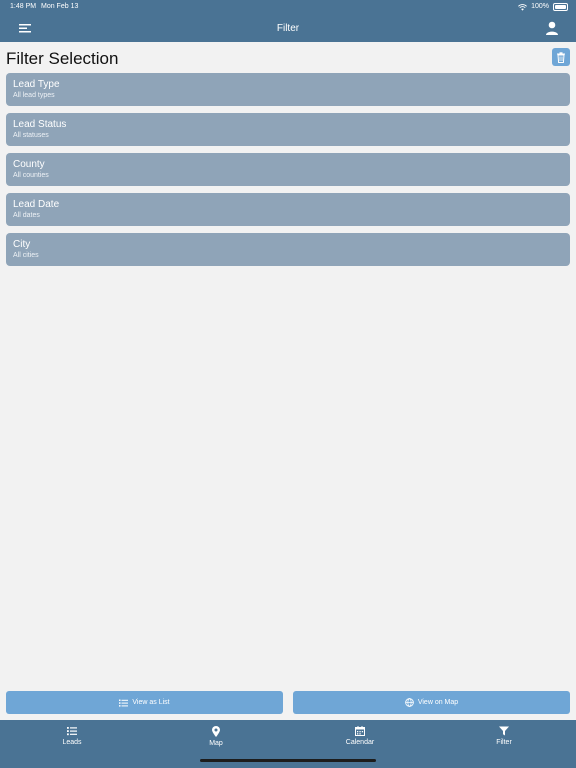 The height and width of the screenshot is (768, 576). I want to click on nav-bar: Filter, so click(288, 28).